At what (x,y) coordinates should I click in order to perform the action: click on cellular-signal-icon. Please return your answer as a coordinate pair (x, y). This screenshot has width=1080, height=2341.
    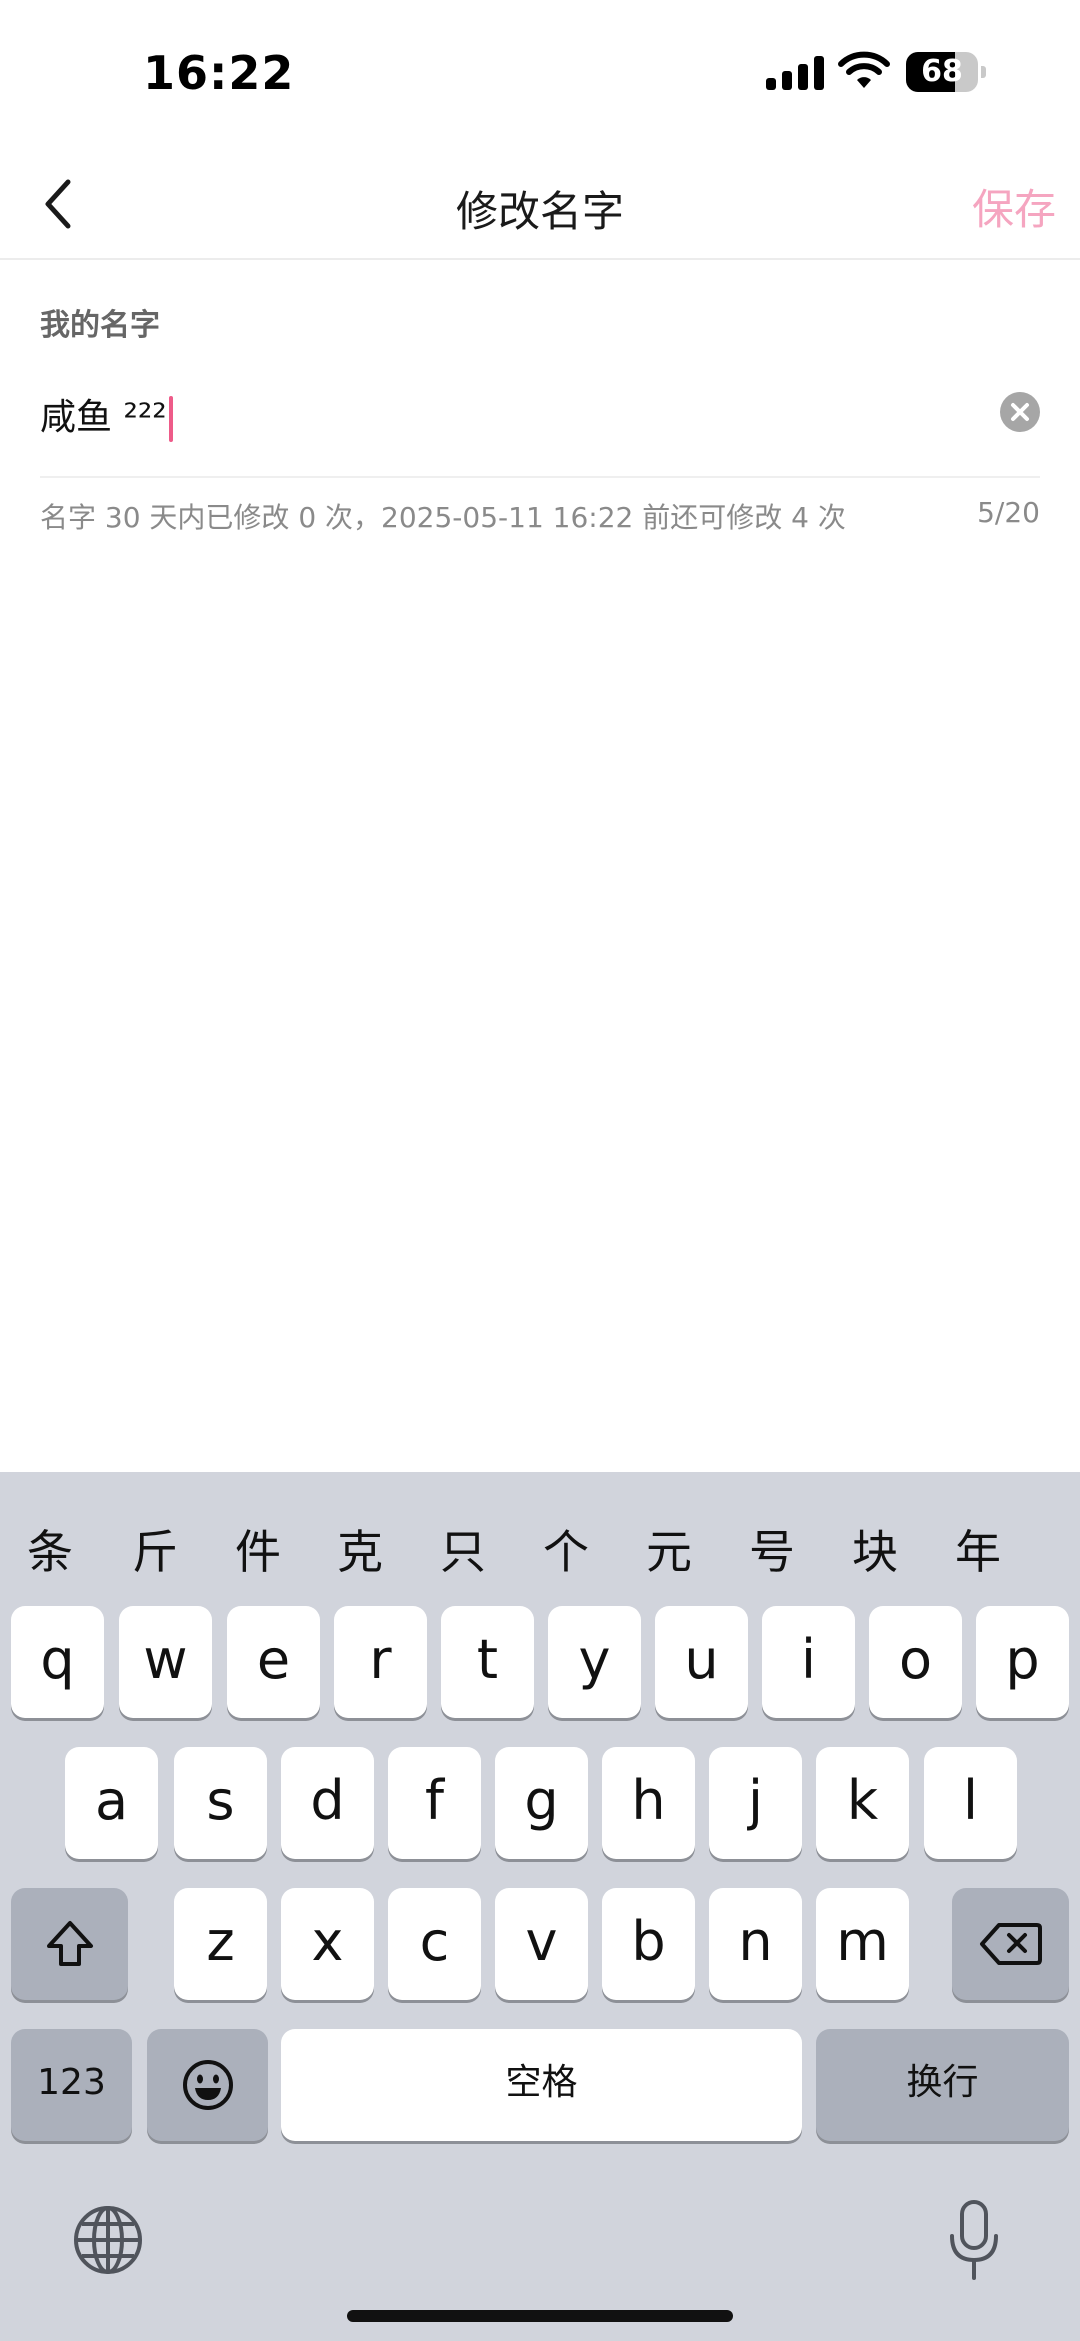
    Looking at the image, I should click on (795, 73).